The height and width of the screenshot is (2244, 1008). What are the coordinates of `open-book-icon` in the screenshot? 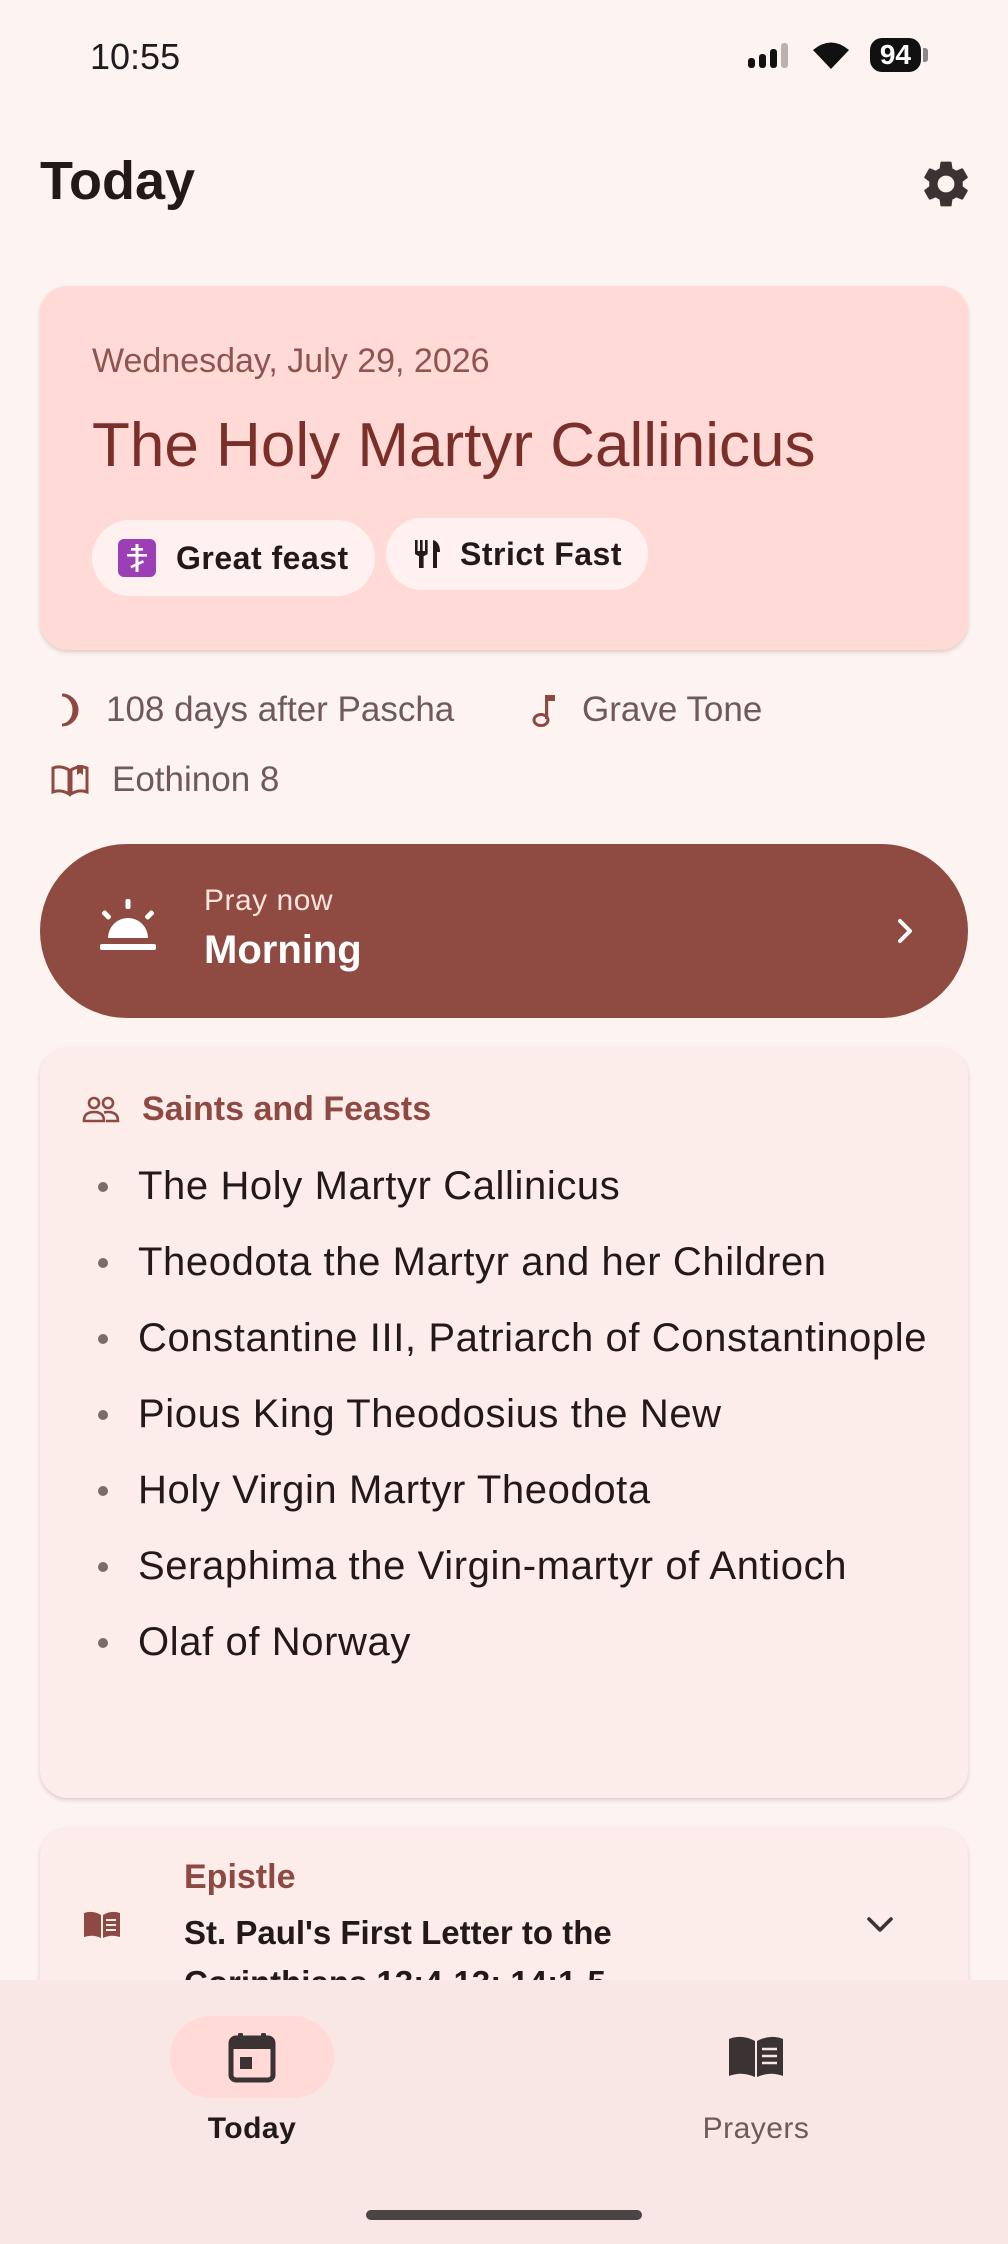 It's located at (70, 781).